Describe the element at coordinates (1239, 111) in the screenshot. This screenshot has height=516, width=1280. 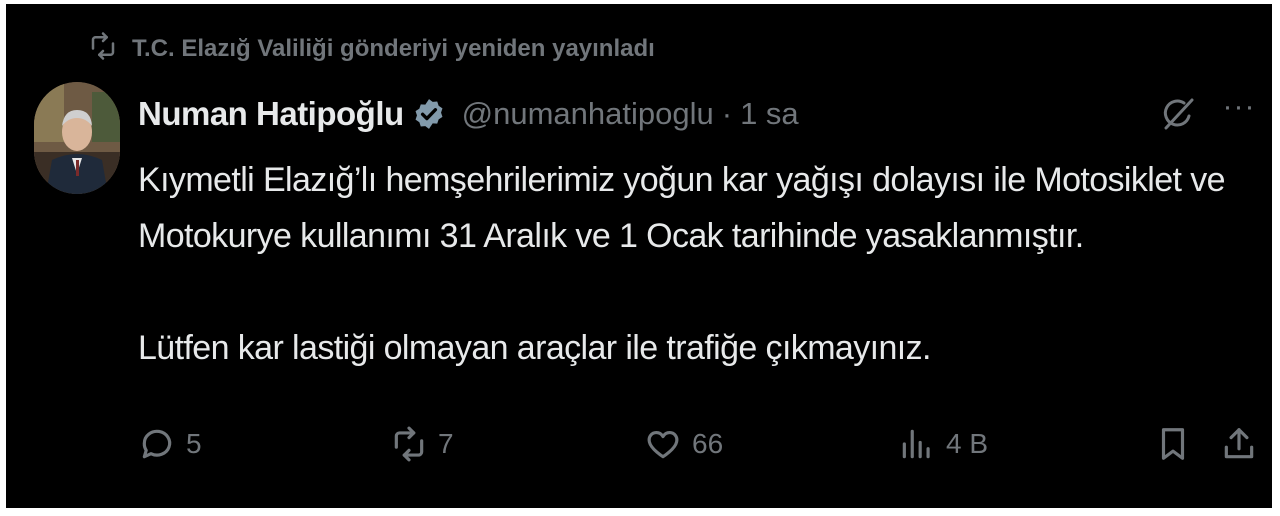
I see `more-options-button: ···` at that location.